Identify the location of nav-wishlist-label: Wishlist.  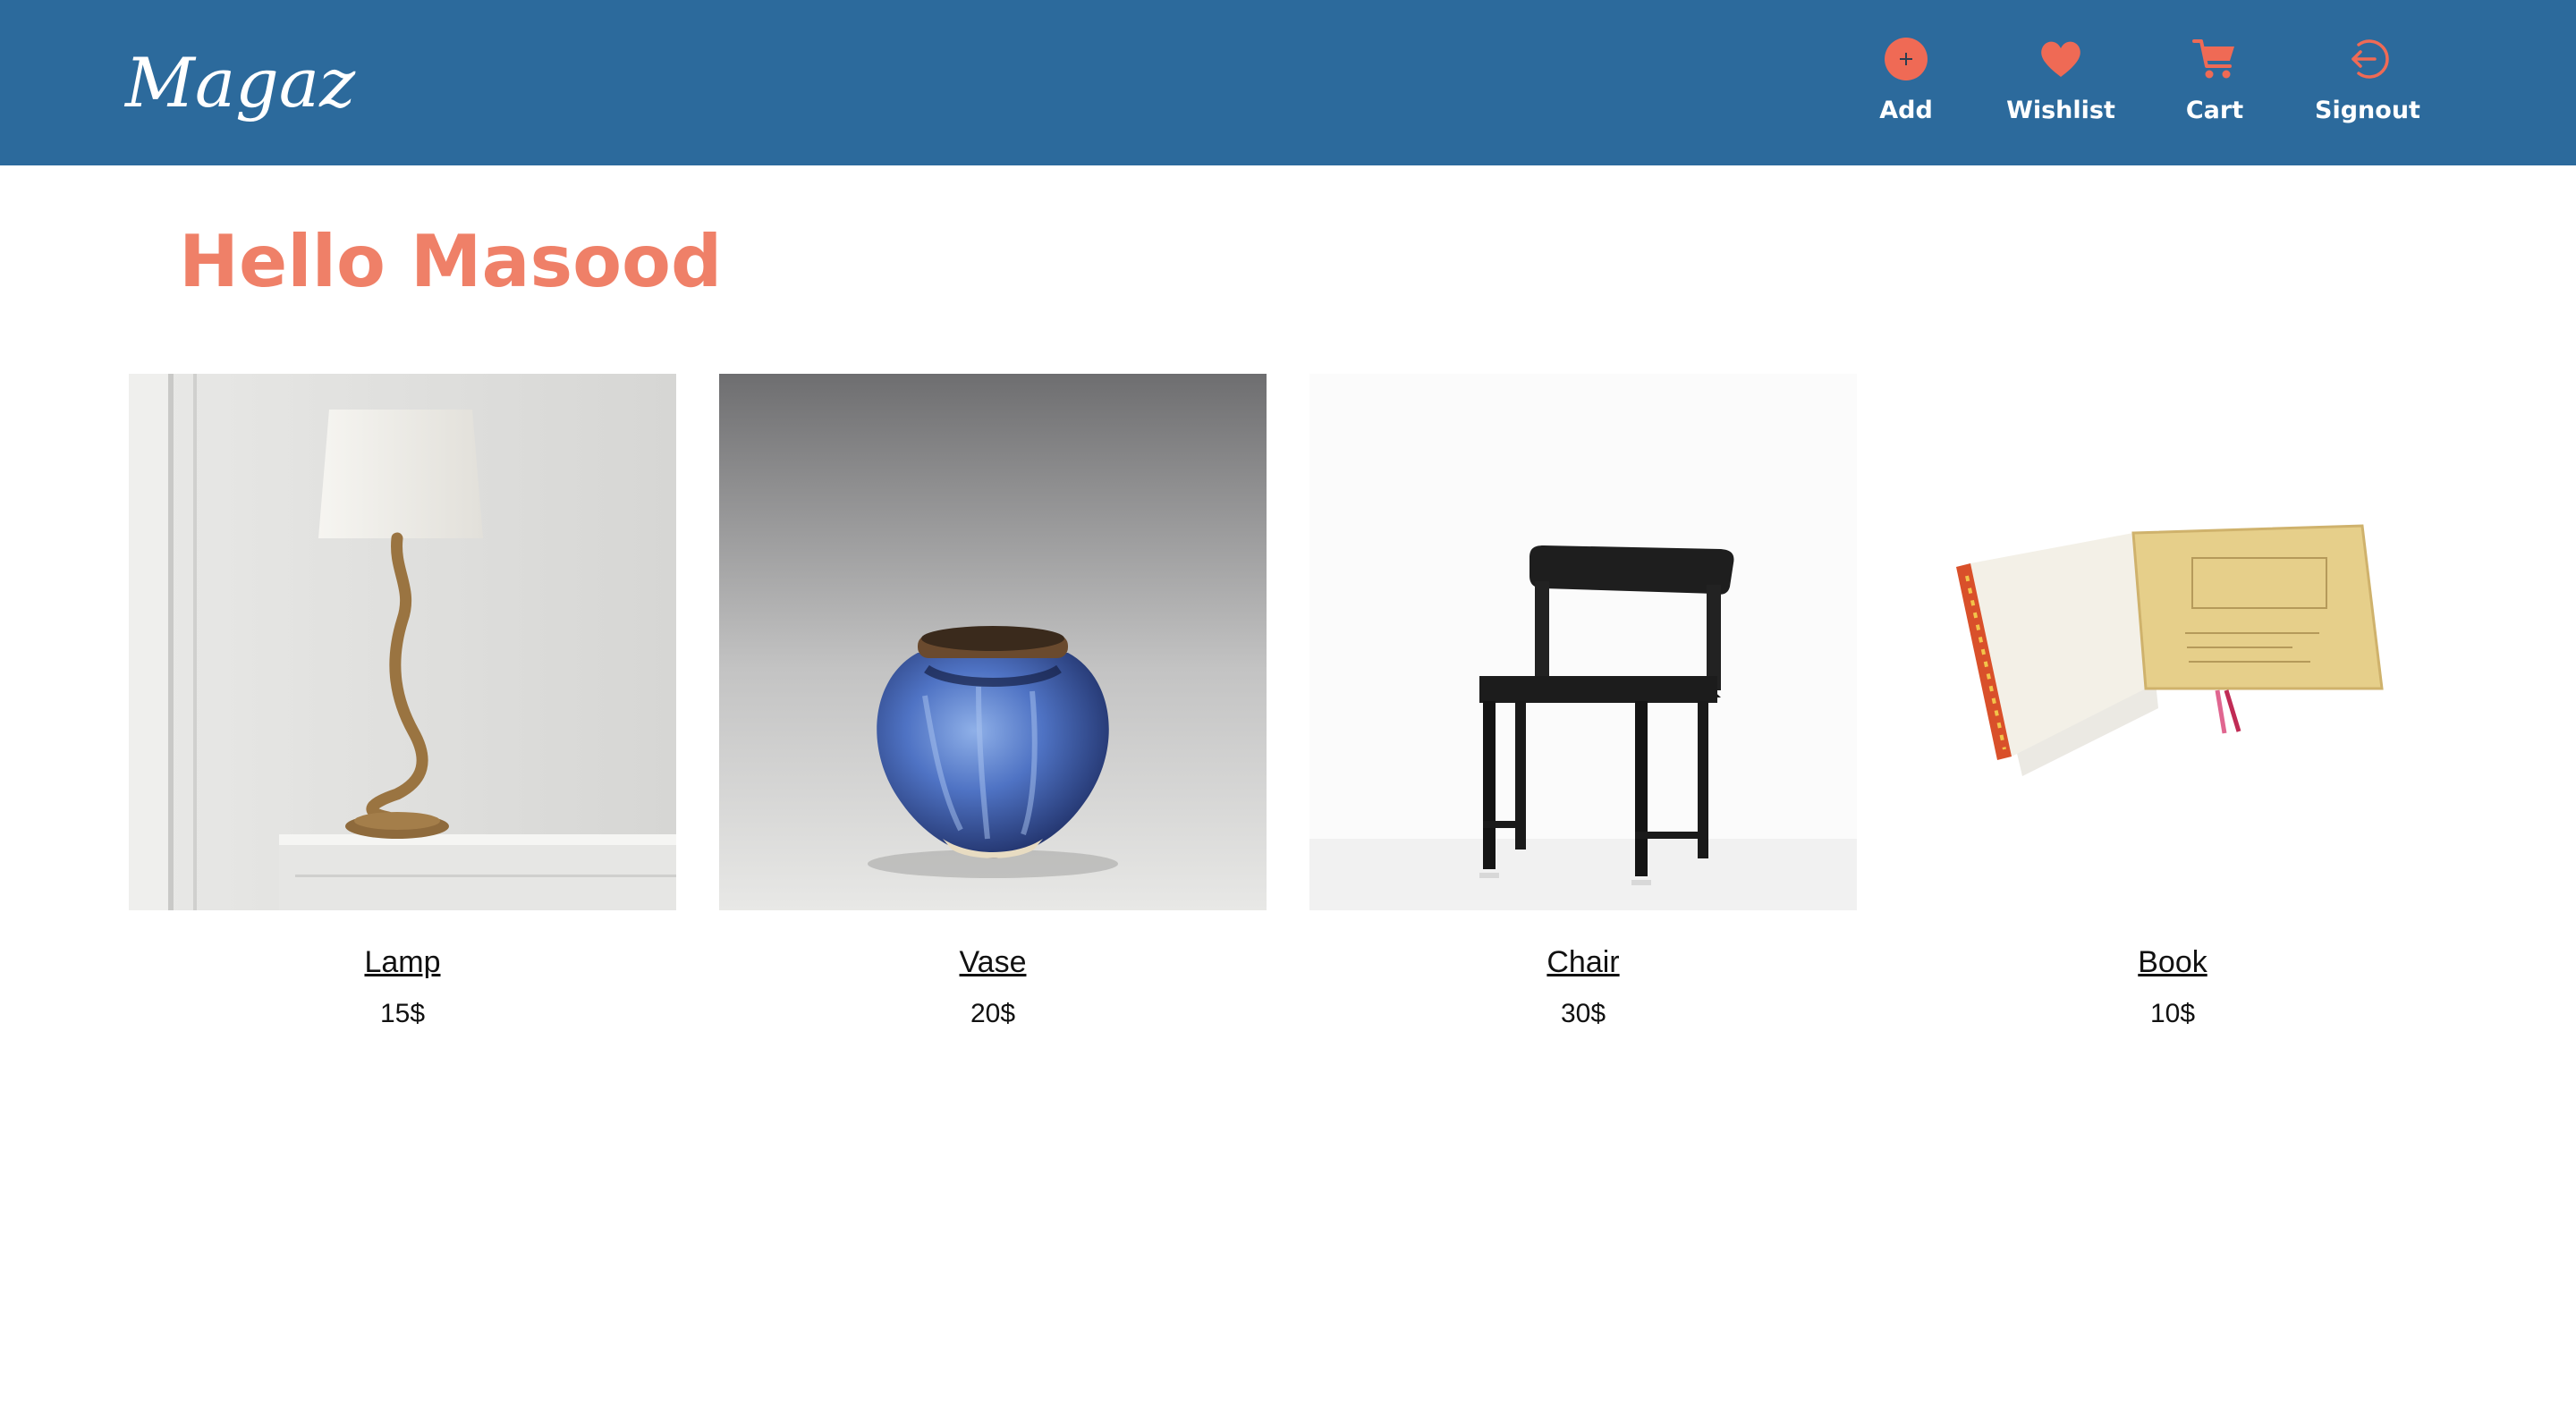
(2060, 111).